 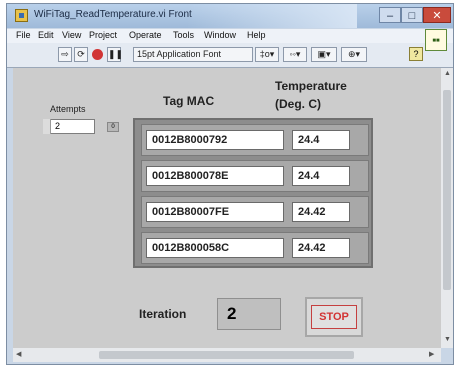 I want to click on iteration-label: Iteration, so click(x=163, y=314).